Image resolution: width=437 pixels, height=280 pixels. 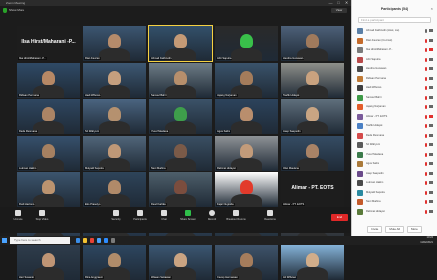 I want to click on video-tile: Agus Salim, so click(x=246, y=116).